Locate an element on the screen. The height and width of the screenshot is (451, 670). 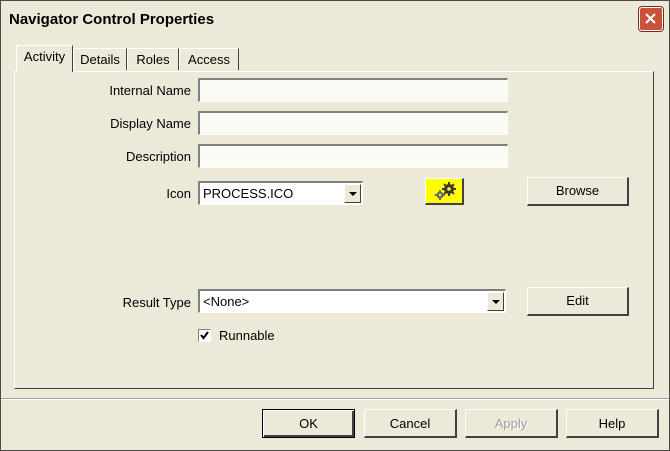
apply-button-label: Apply is located at coordinates (511, 423).